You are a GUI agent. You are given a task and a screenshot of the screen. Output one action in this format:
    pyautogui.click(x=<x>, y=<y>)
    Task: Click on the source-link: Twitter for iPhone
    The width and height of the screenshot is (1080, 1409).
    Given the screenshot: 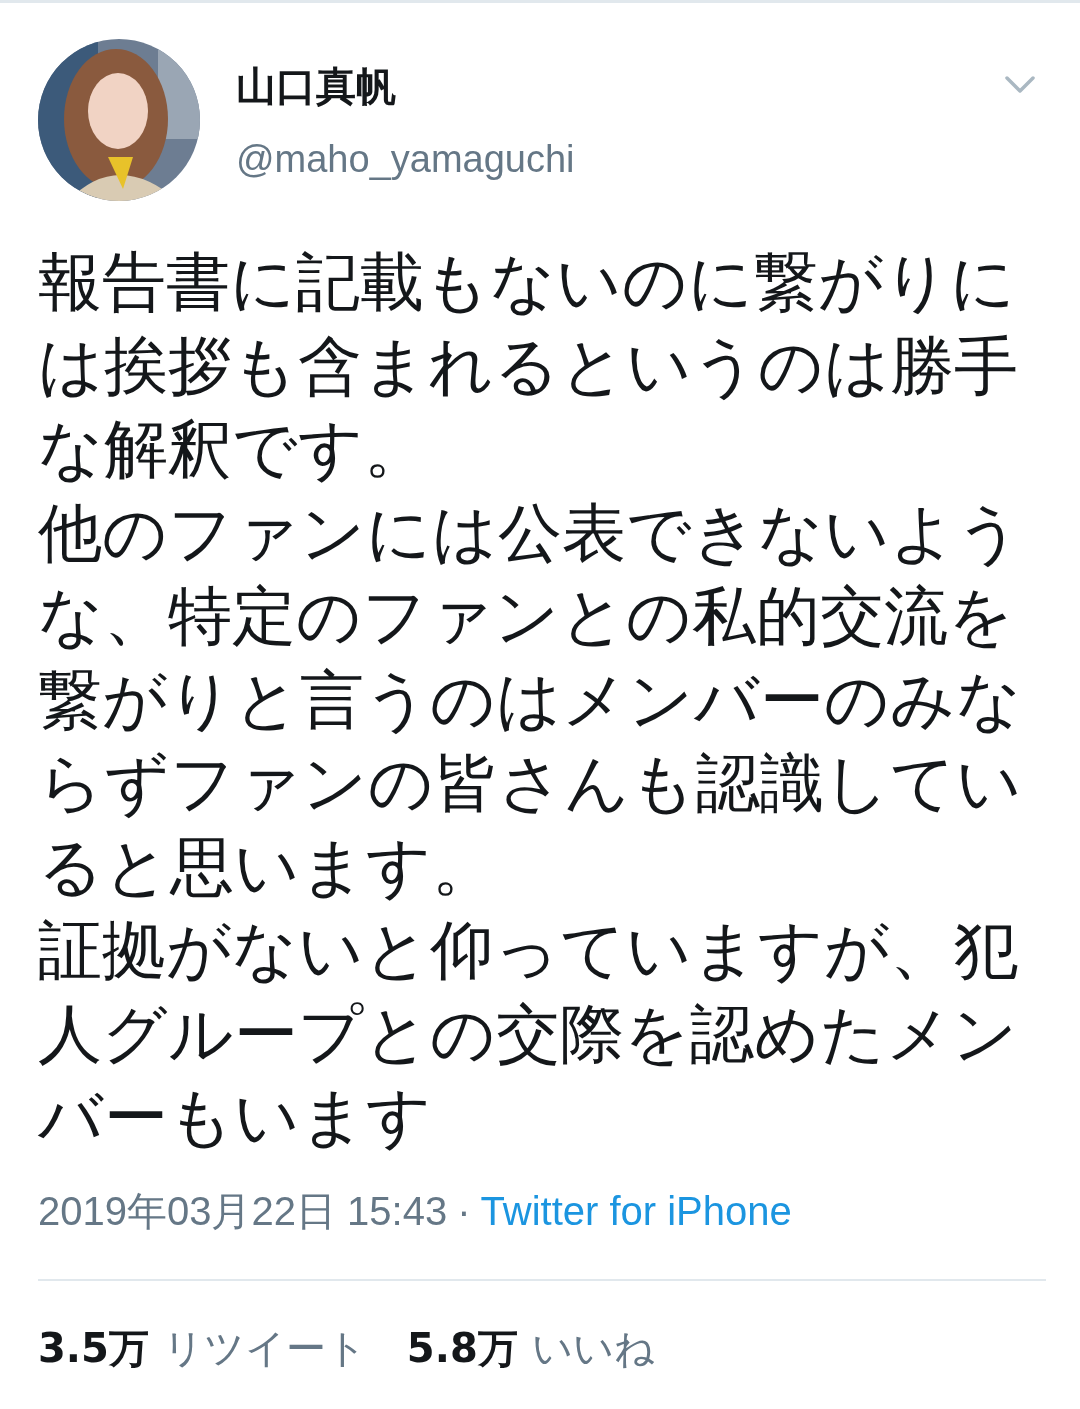 What is the action you would take?
    pyautogui.click(x=636, y=1211)
    